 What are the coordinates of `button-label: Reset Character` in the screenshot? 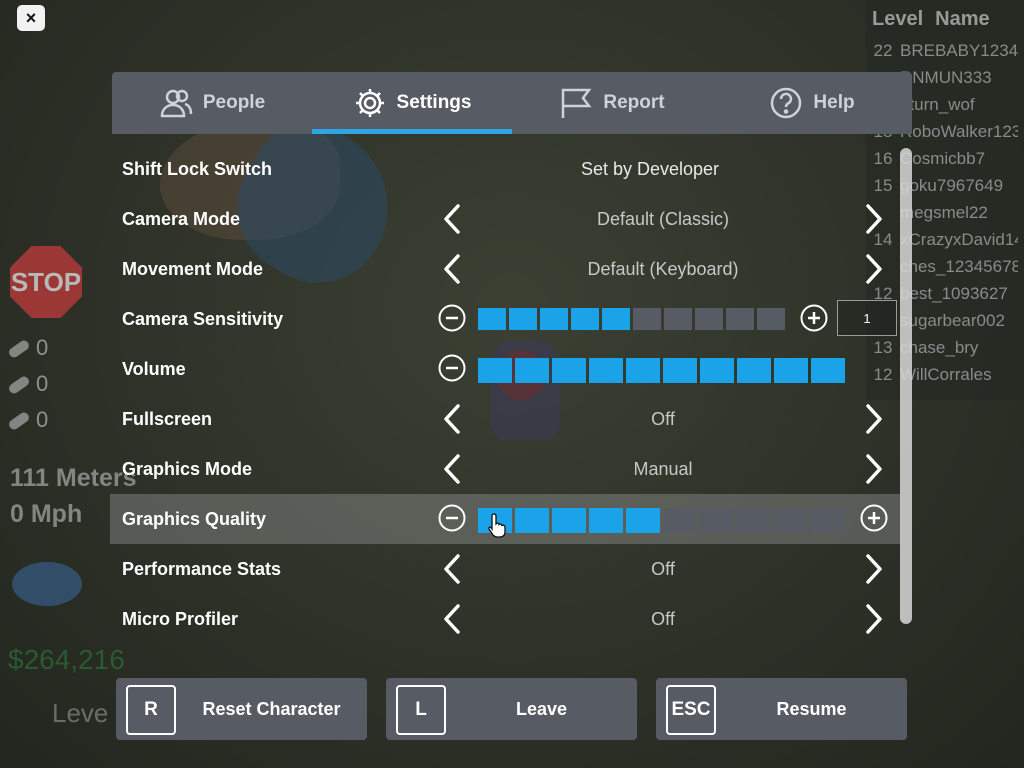 It's located at (271, 708).